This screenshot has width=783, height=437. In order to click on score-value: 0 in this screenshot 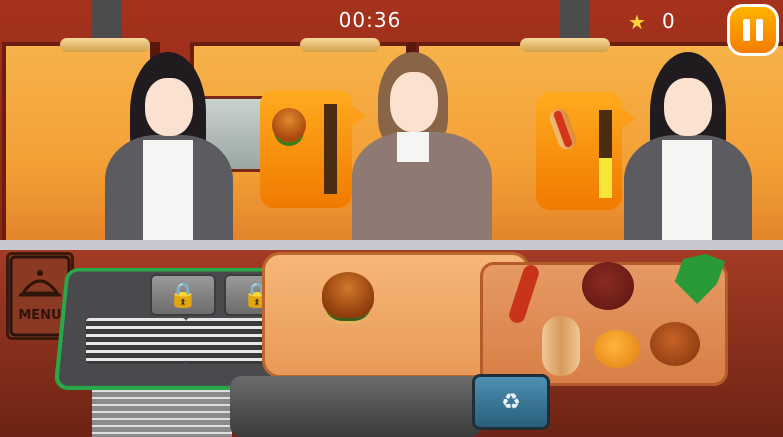, I will do `click(668, 21)`.